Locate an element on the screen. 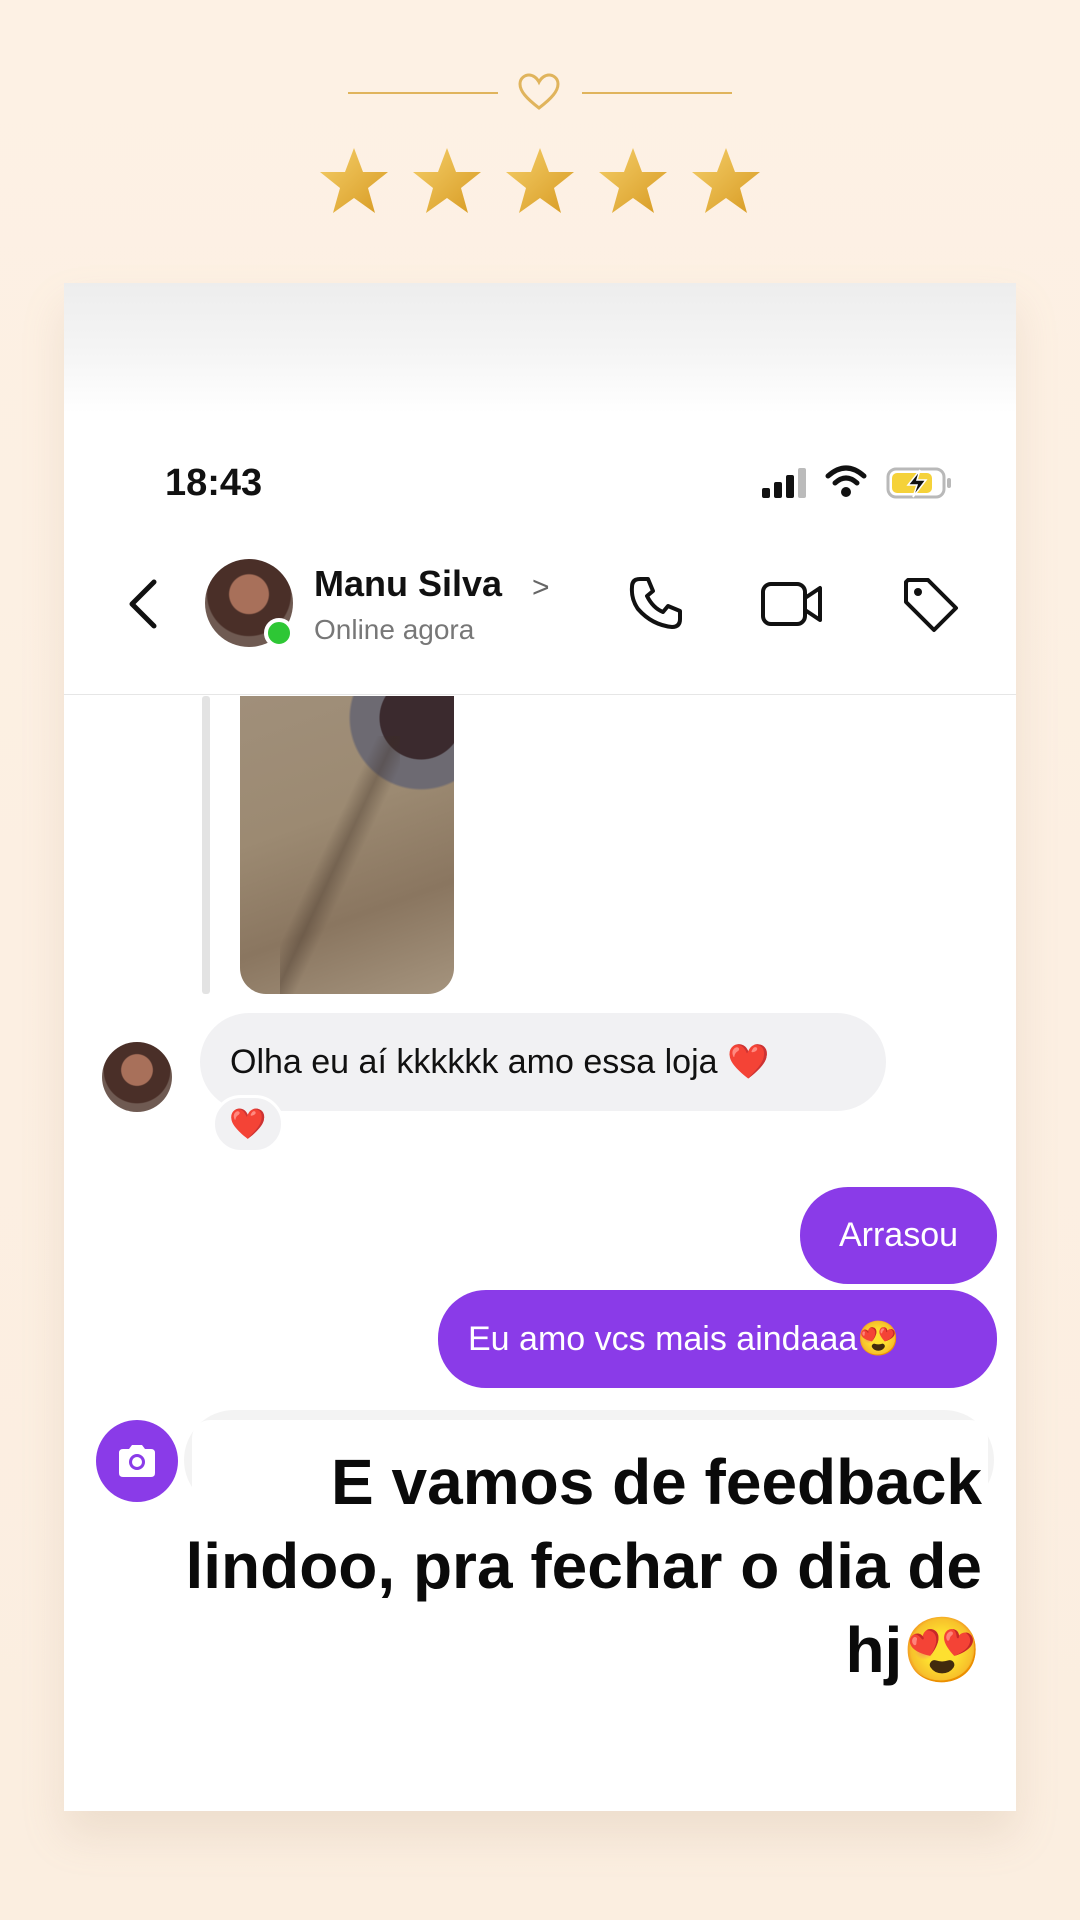 Image resolution: width=1080 pixels, height=1920 pixels. outgoing-message-text: Arrasou is located at coordinates (898, 1235).